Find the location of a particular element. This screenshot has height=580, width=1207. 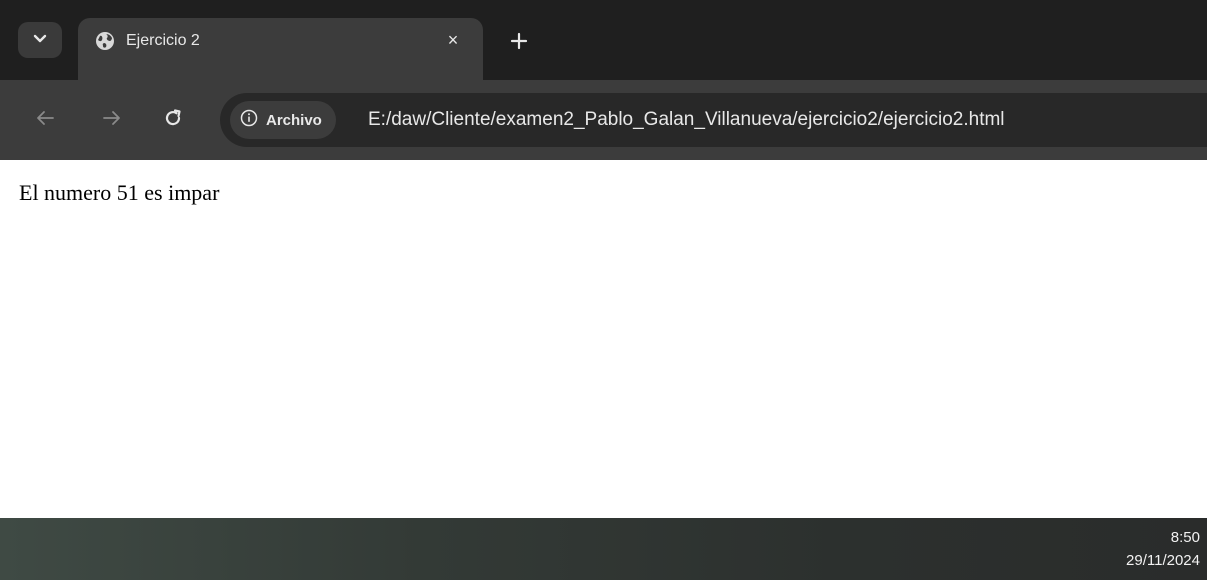

forward-button is located at coordinates (112, 120).